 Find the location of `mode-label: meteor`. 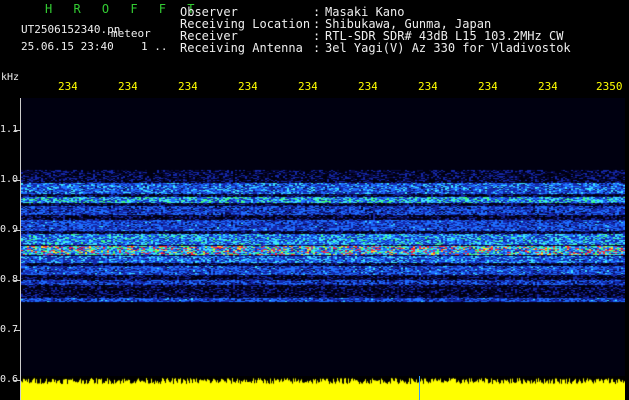

mode-label: meteor is located at coordinates (131, 33).